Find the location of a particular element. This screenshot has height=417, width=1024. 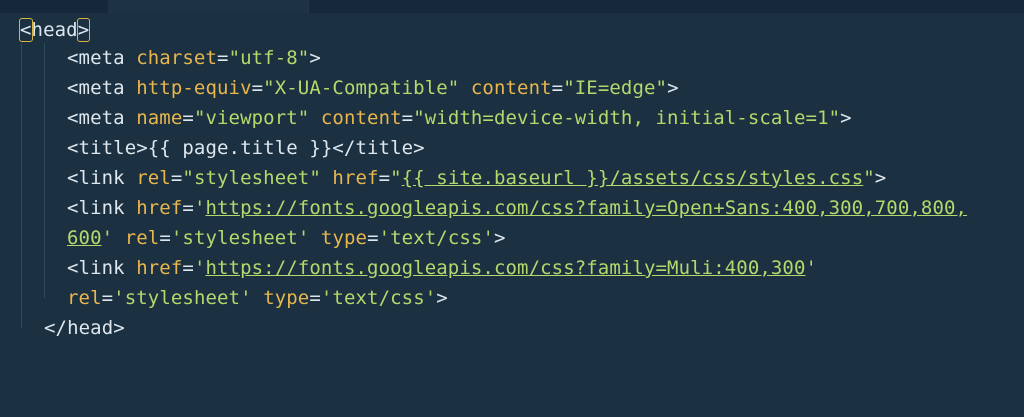

matched-bracket-open: < is located at coordinates (26, 30).